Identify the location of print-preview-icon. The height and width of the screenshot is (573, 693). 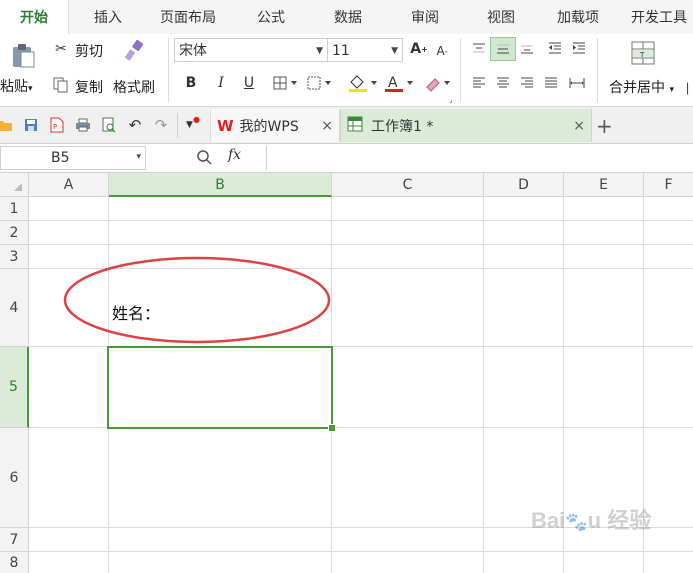
(109, 125).